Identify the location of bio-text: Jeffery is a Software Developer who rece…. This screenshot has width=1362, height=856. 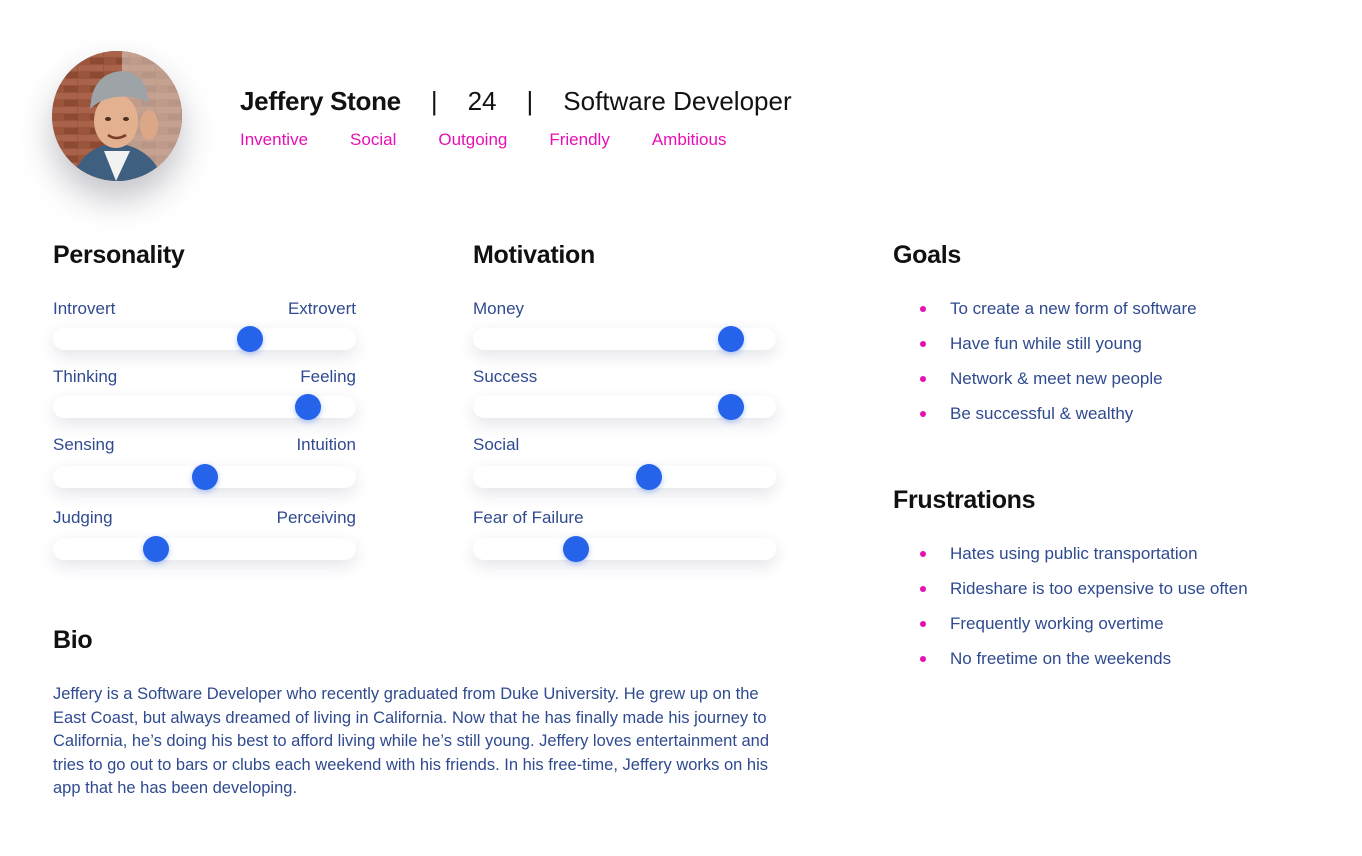
(411, 741).